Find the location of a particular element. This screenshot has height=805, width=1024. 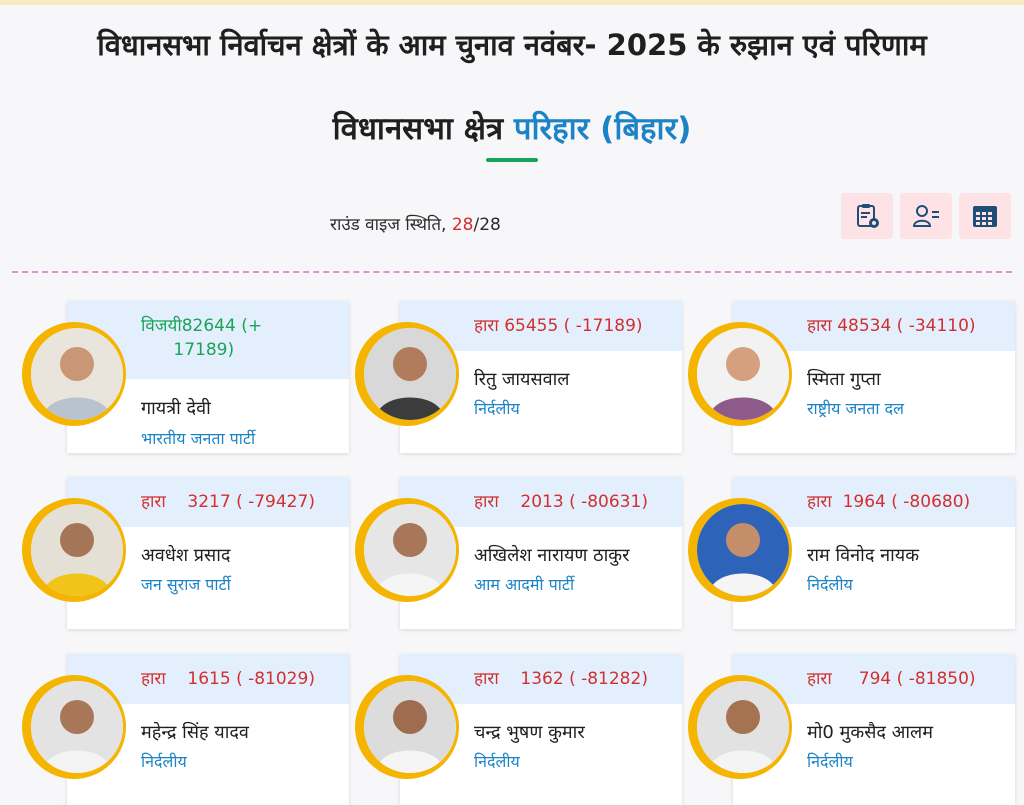

title-underline is located at coordinates (512, 160).